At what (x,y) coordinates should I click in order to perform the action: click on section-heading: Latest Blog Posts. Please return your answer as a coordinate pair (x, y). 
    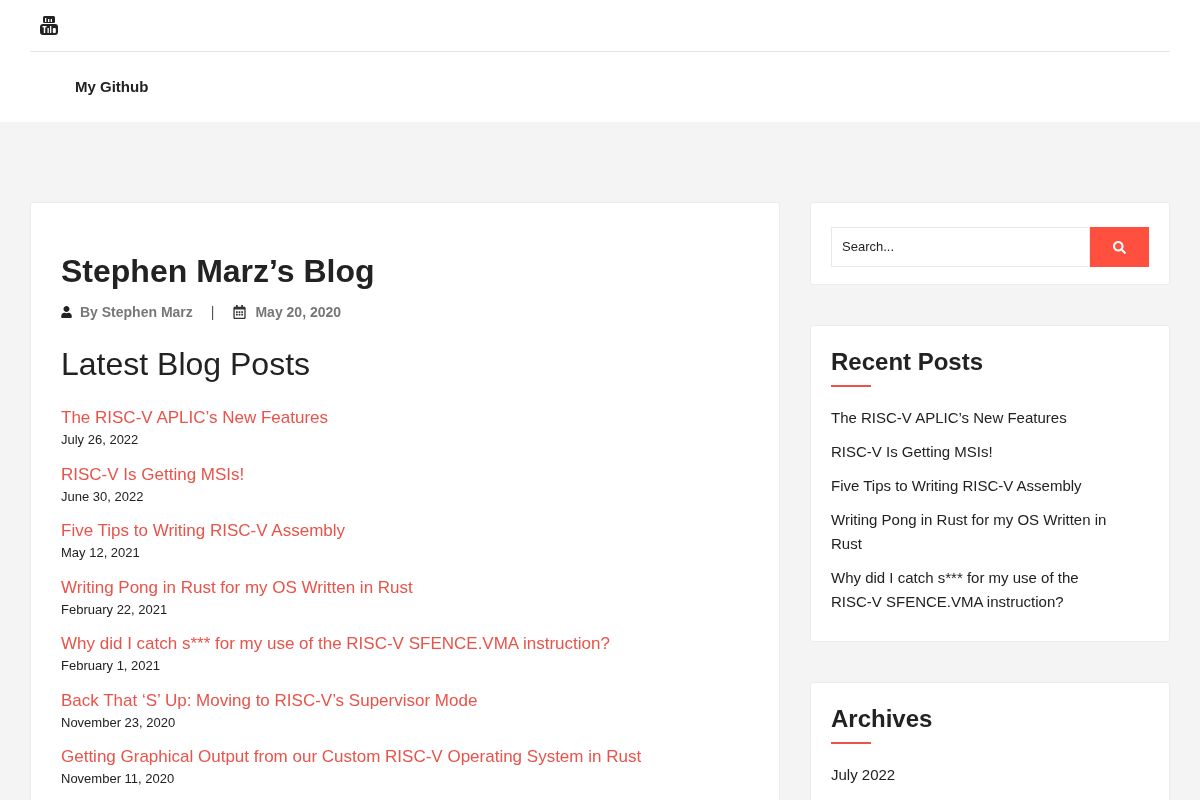
    Looking at the image, I should click on (186, 364).